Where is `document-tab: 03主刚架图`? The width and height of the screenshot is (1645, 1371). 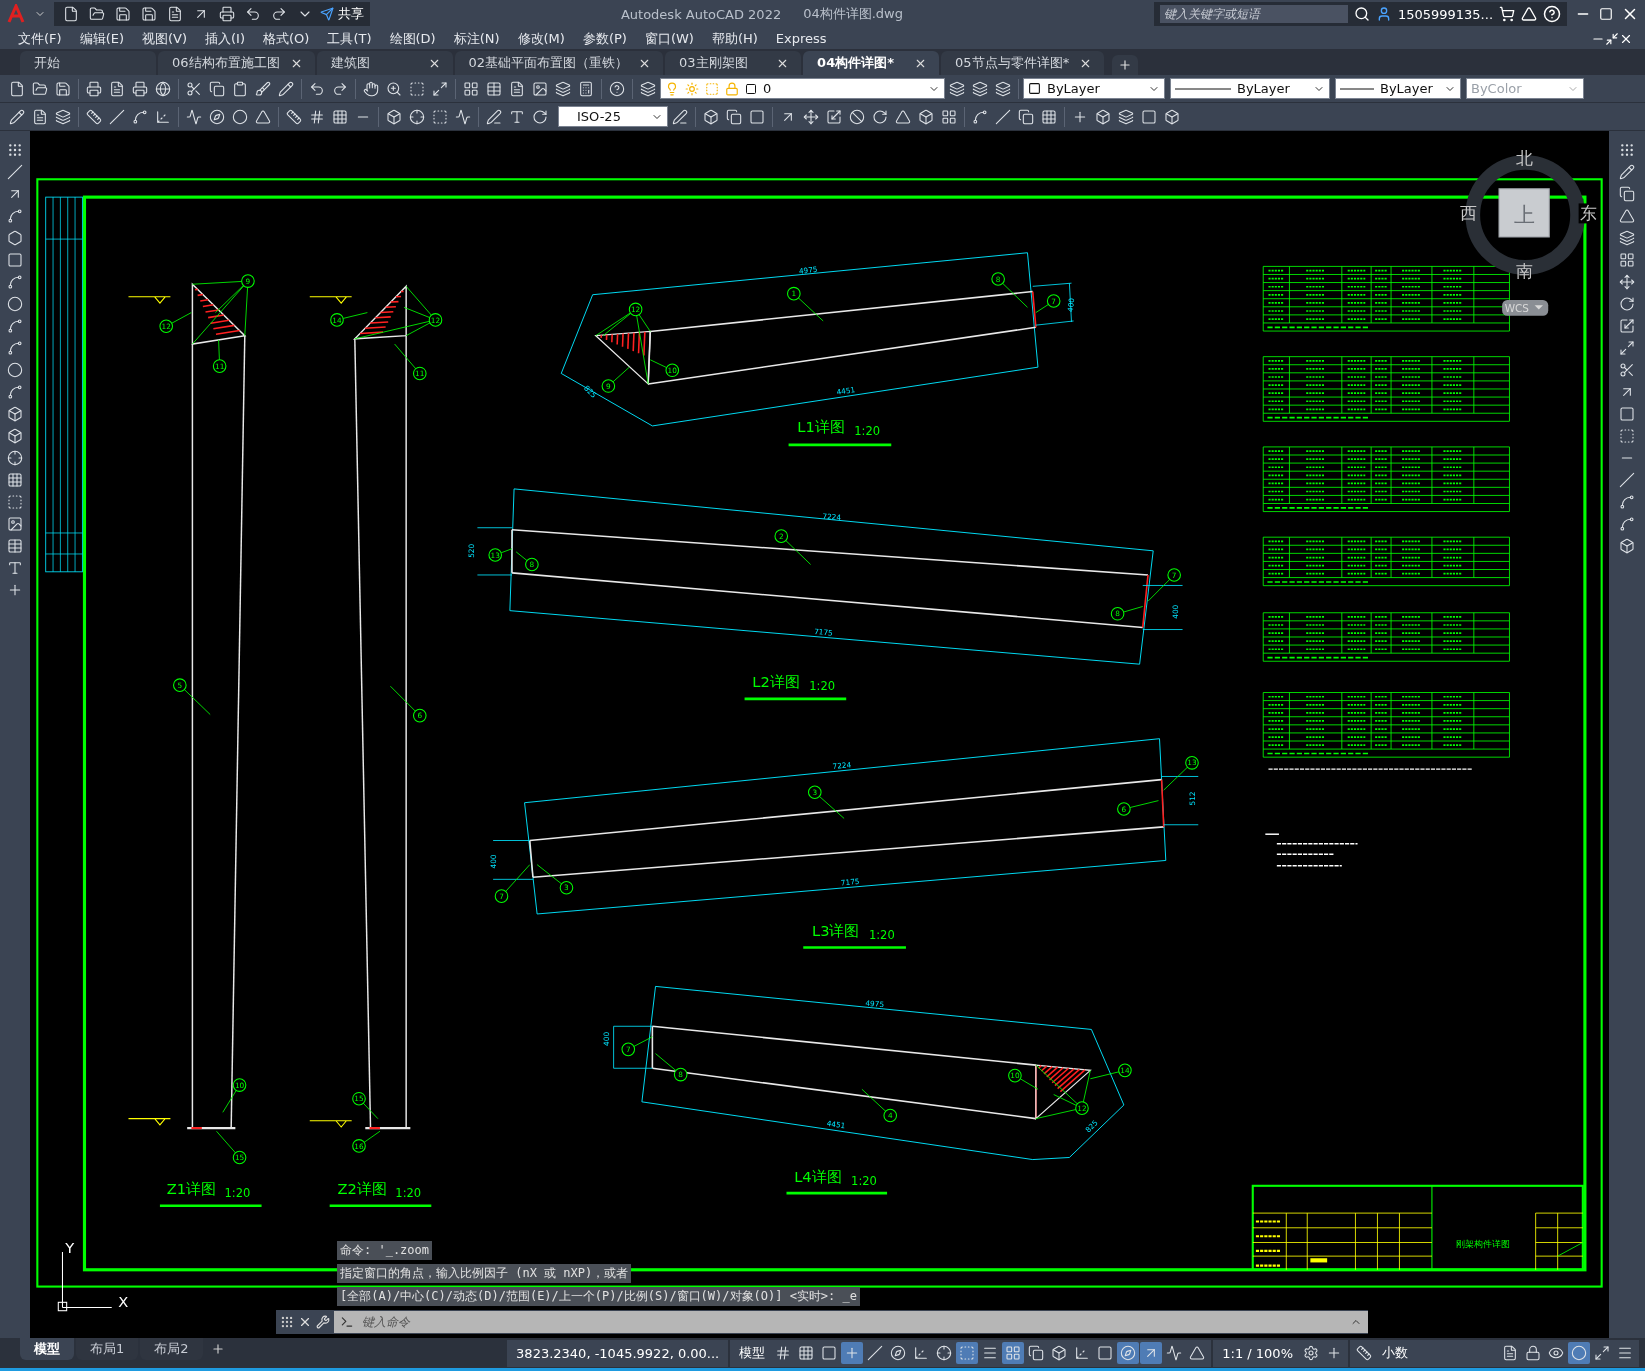
document-tab: 03主刚架图 is located at coordinates (733, 63).